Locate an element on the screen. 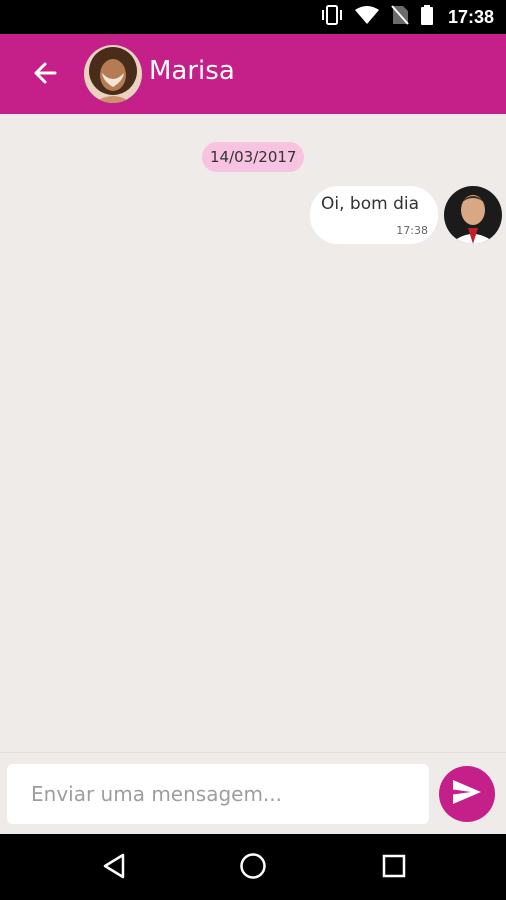 The height and width of the screenshot is (900, 506). send-button is located at coordinates (467, 794).